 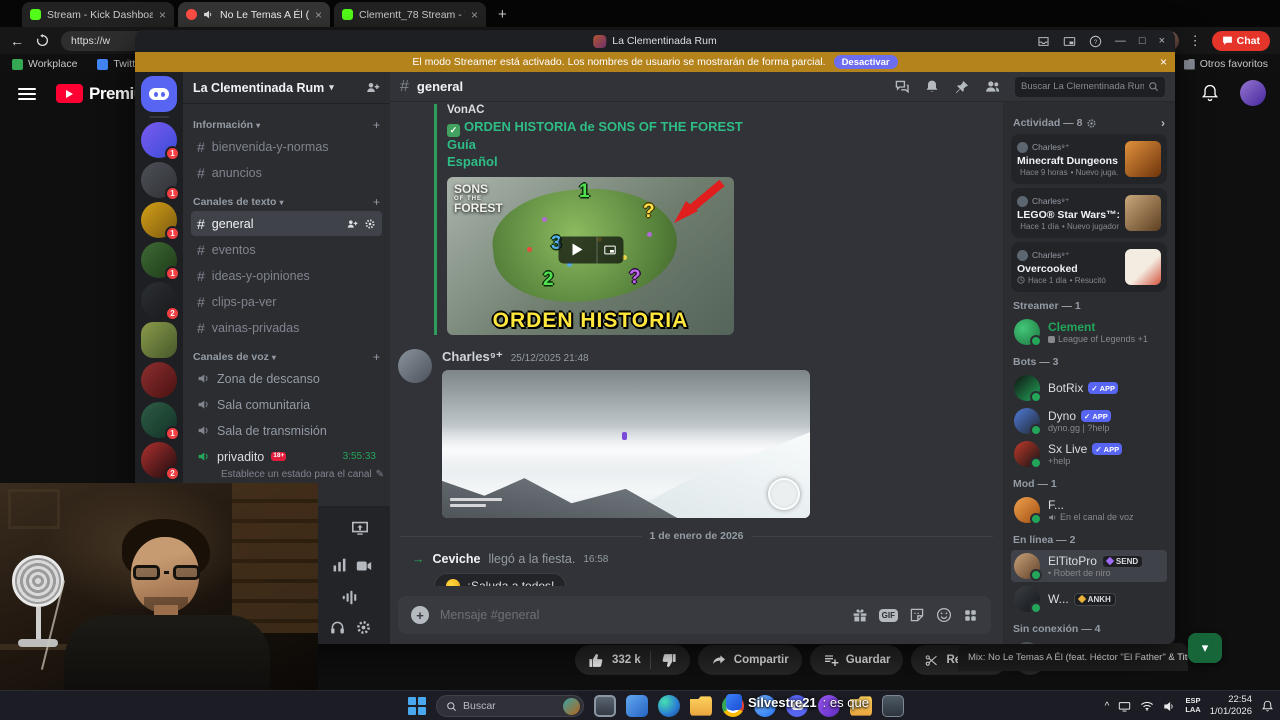 What do you see at coordinates (917, 615) in the screenshot?
I see `sticker-icon` at bounding box center [917, 615].